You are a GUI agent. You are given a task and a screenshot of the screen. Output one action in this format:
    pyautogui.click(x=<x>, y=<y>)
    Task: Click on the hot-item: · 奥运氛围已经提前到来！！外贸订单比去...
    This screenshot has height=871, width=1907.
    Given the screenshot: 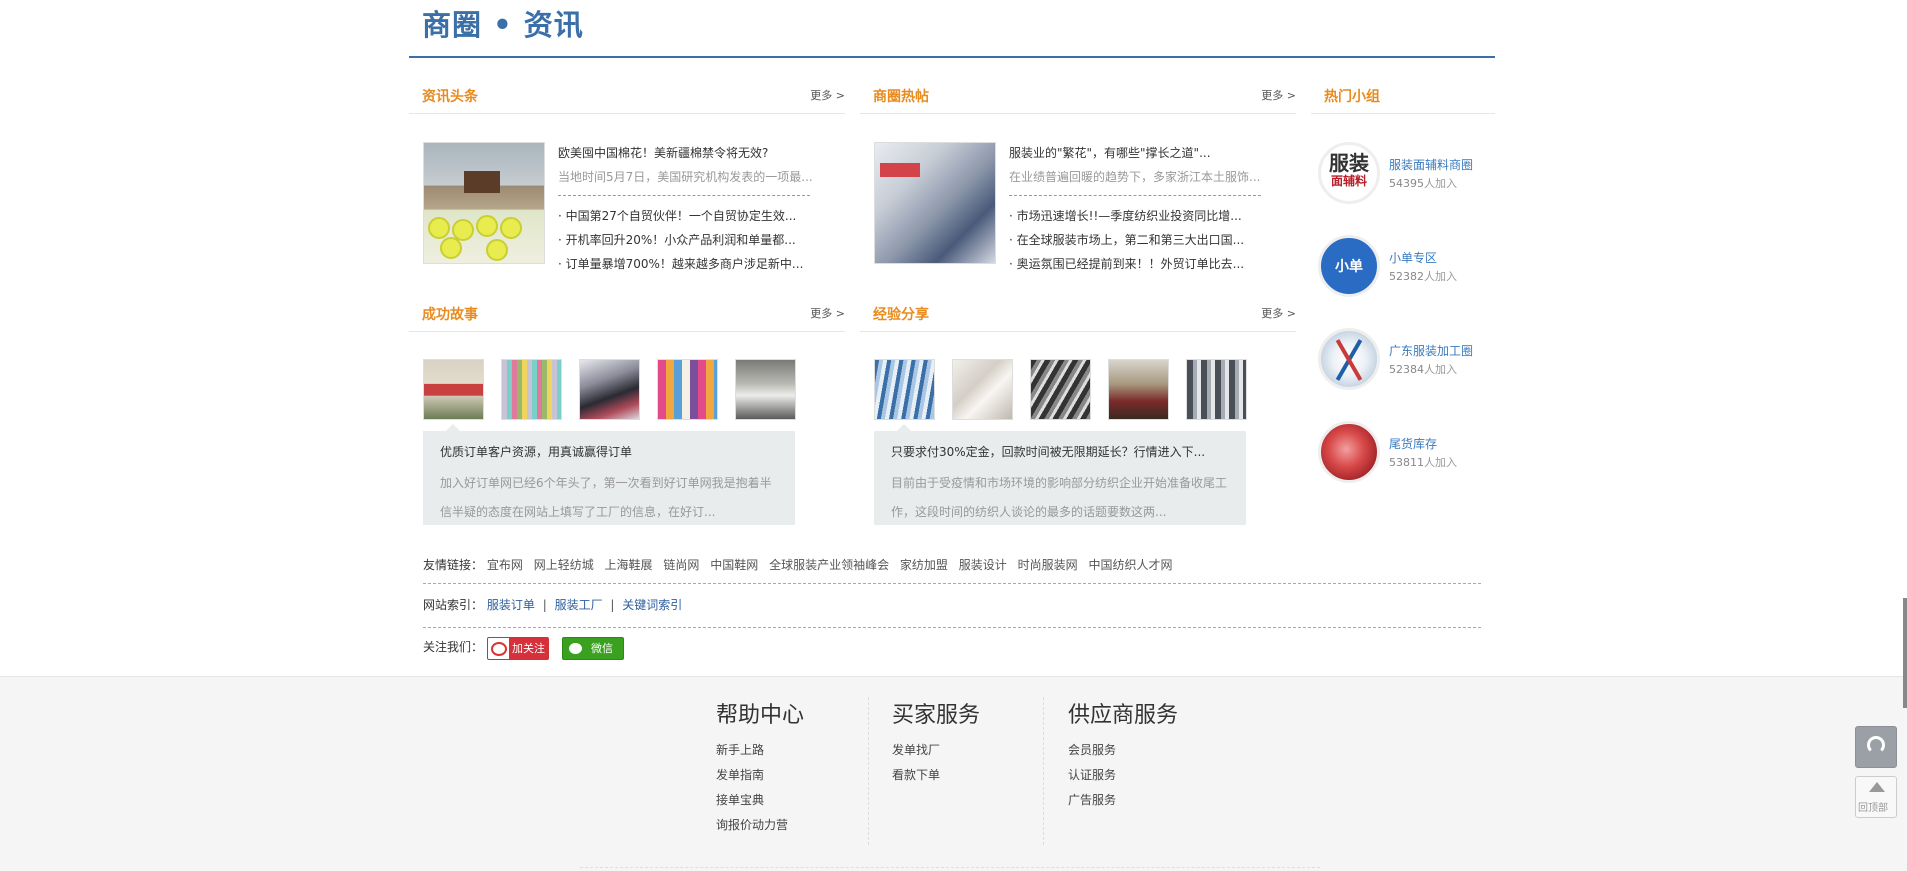 What is the action you would take?
    pyautogui.click(x=1126, y=263)
    